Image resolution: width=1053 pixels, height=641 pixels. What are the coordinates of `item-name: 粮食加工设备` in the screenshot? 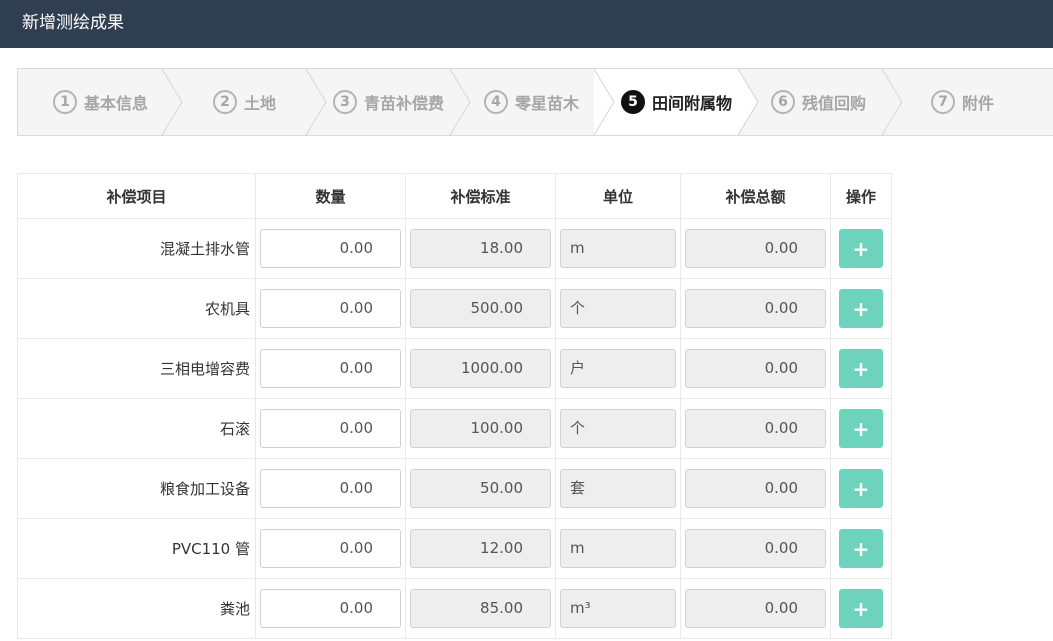 It's located at (136, 488).